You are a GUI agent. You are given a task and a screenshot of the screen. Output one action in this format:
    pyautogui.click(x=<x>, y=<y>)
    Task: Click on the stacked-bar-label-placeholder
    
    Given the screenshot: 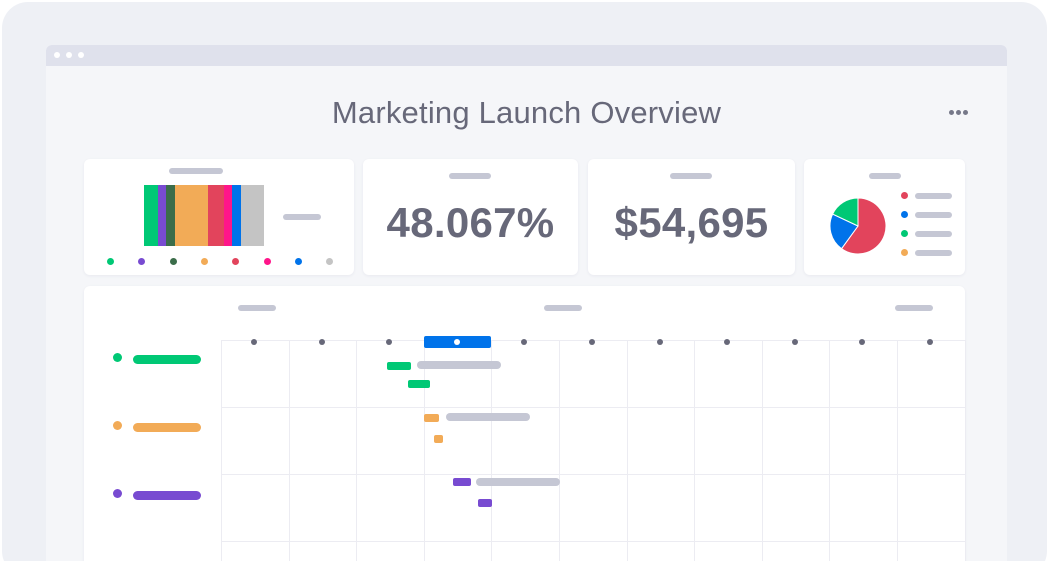 What is the action you would take?
    pyautogui.click(x=302, y=217)
    